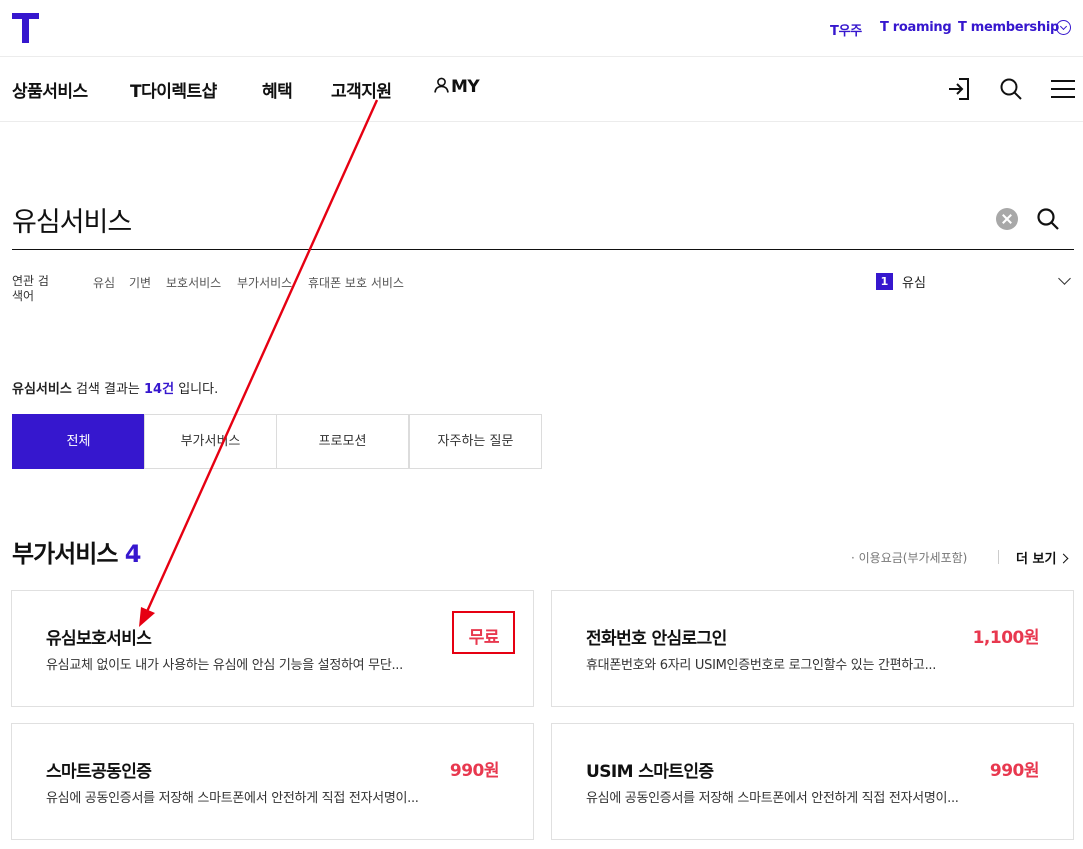  What do you see at coordinates (846, 29) in the screenshot?
I see `t-universe-link: T우주` at bounding box center [846, 29].